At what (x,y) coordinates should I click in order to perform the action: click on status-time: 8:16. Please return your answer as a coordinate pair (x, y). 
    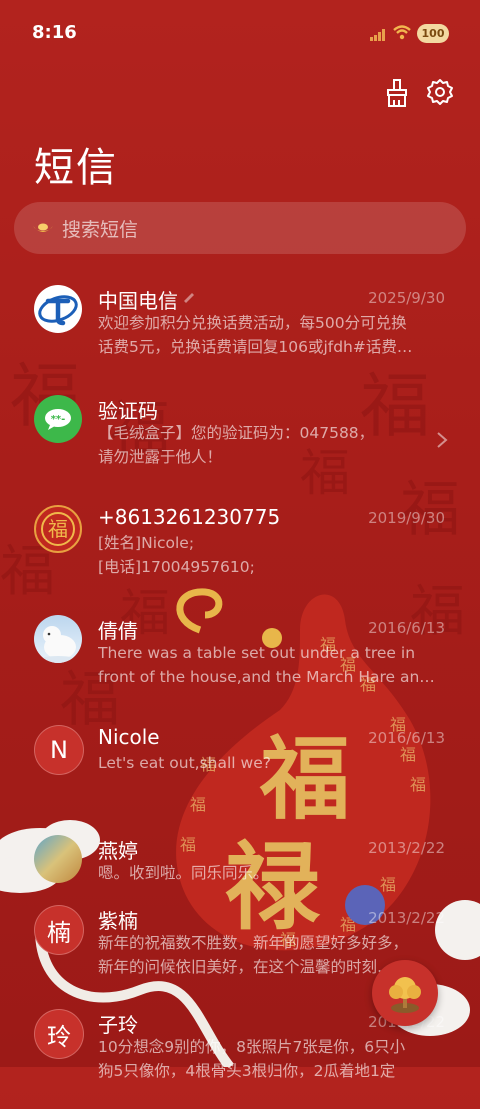
    Looking at the image, I should click on (54, 32).